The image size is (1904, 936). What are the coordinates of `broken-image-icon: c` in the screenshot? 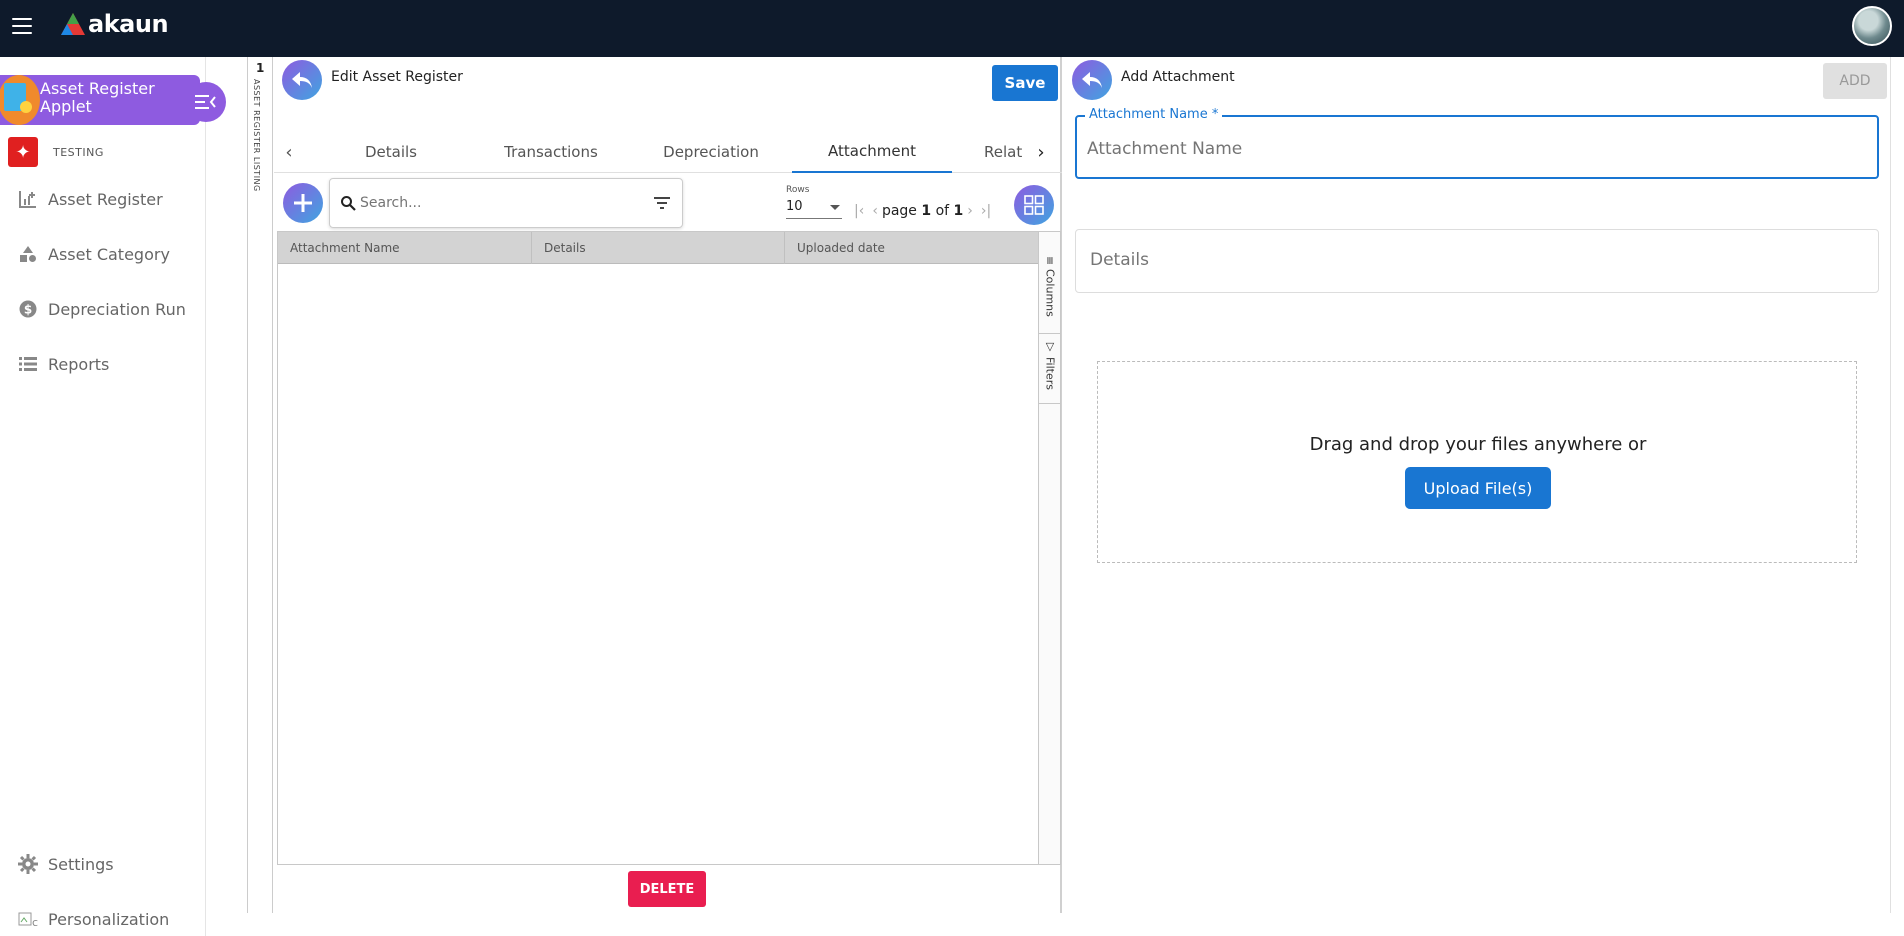 It's located at (28, 919).